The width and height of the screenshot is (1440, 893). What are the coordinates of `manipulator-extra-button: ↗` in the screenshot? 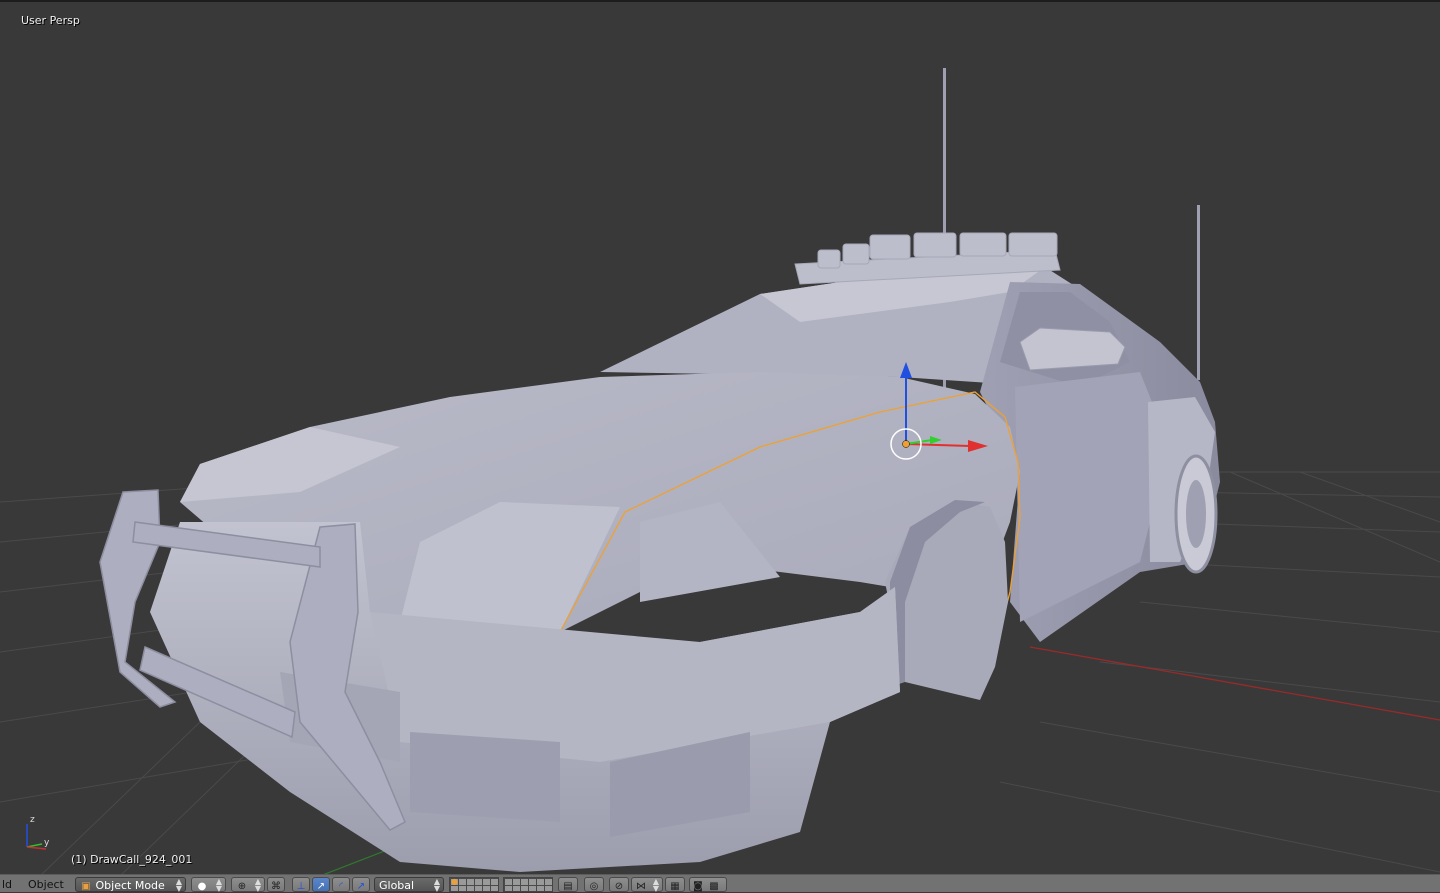 It's located at (361, 884).